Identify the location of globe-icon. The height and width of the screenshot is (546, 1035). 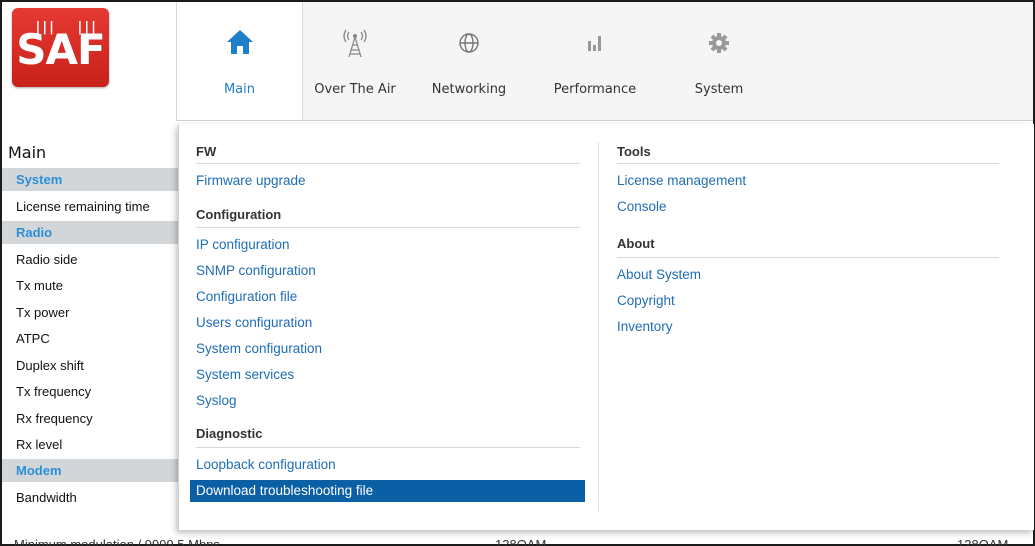
(469, 43).